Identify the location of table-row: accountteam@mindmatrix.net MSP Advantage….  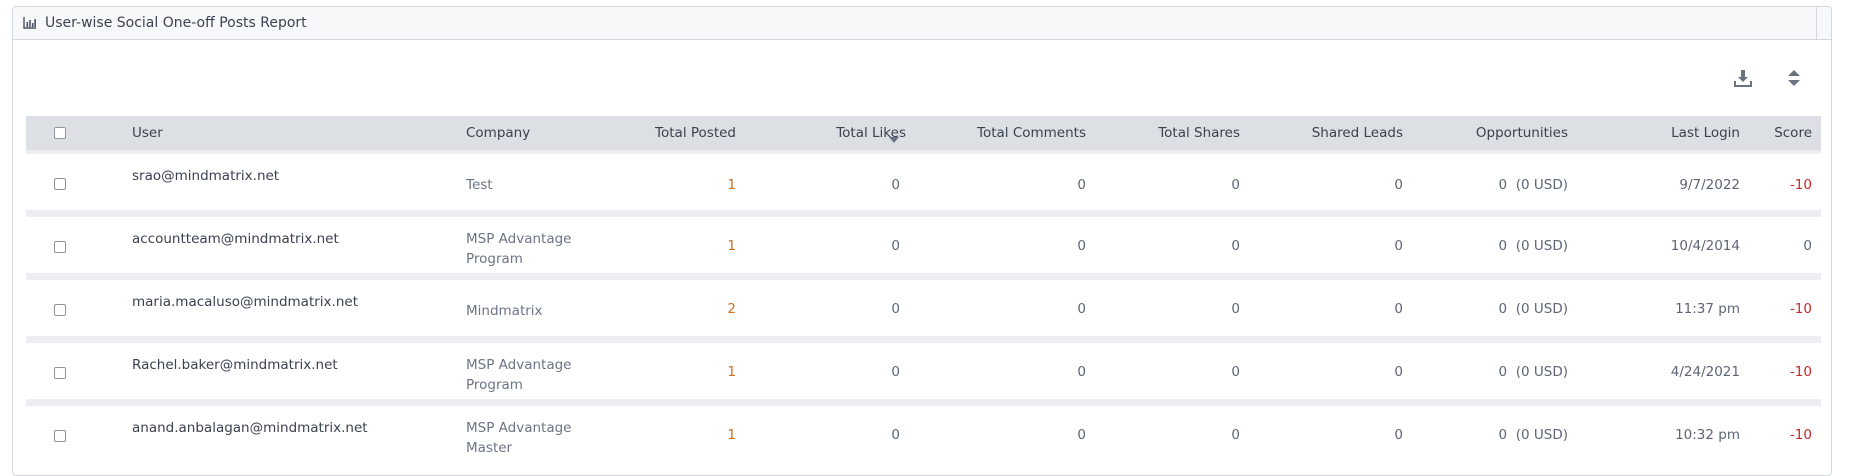
(923, 245).